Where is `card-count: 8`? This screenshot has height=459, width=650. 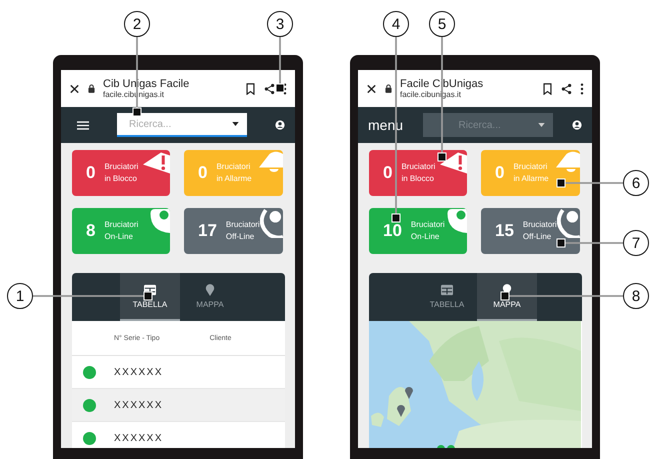
card-count: 8 is located at coordinates (91, 231).